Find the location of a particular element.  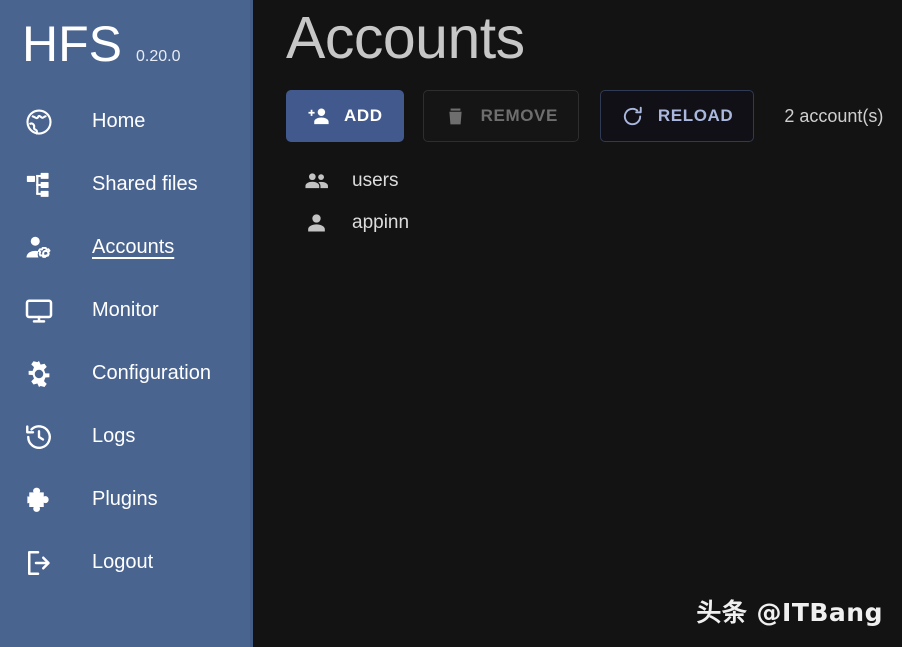

reload-button: RELOAD is located at coordinates (677, 116).